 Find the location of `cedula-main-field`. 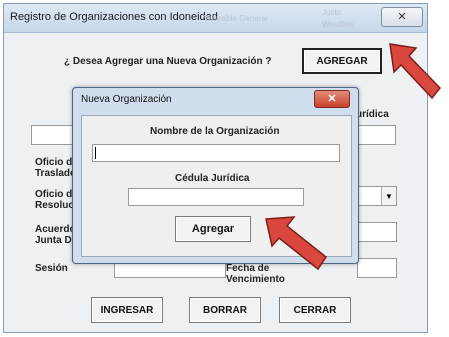

cedula-main-field is located at coordinates (54, 135).